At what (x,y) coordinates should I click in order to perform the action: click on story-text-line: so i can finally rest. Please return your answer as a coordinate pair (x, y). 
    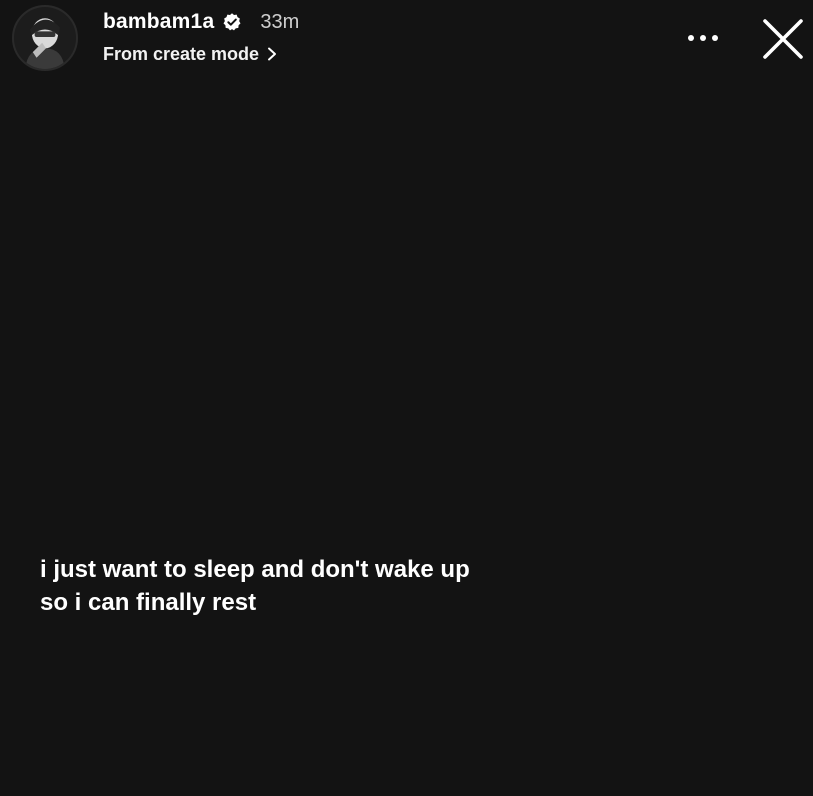
    Looking at the image, I should click on (148, 602).